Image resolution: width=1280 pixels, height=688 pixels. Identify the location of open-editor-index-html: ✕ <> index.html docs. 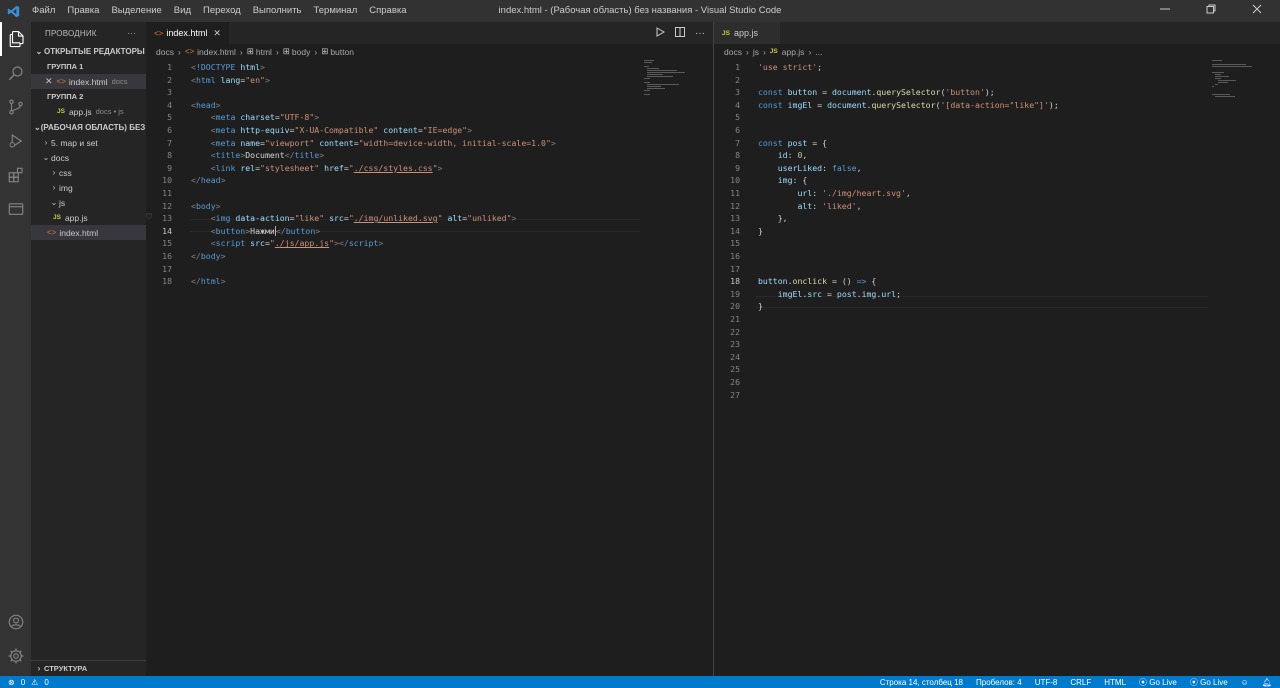
(88, 81).